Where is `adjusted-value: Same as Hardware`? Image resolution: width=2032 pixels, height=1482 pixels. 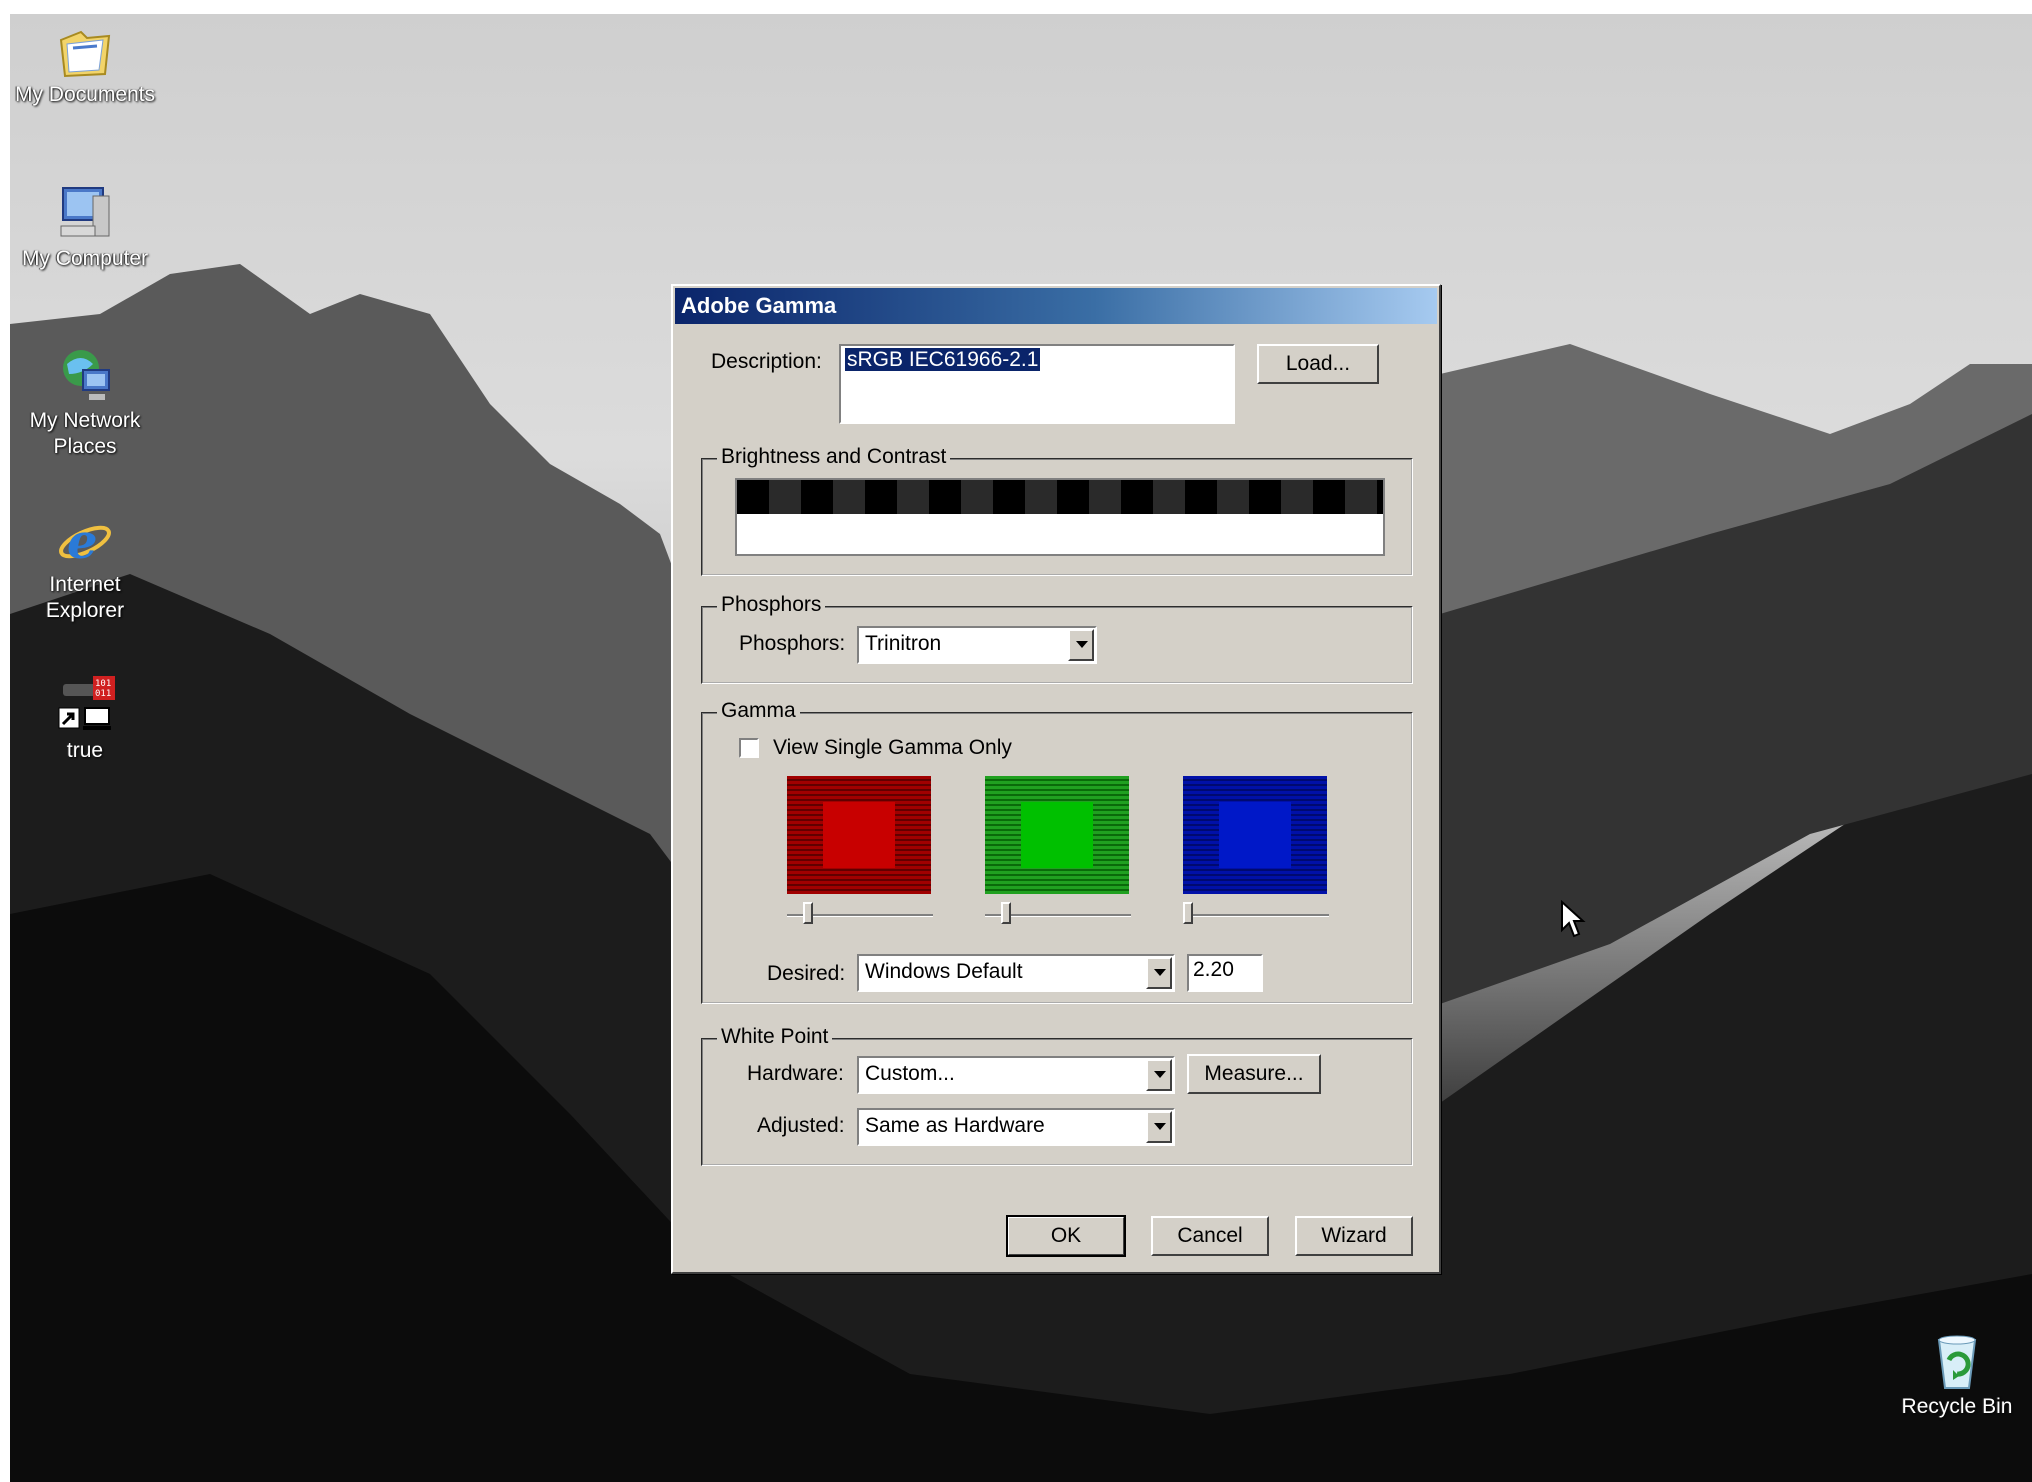
adjusted-value: Same as Hardware is located at coordinates (955, 1125).